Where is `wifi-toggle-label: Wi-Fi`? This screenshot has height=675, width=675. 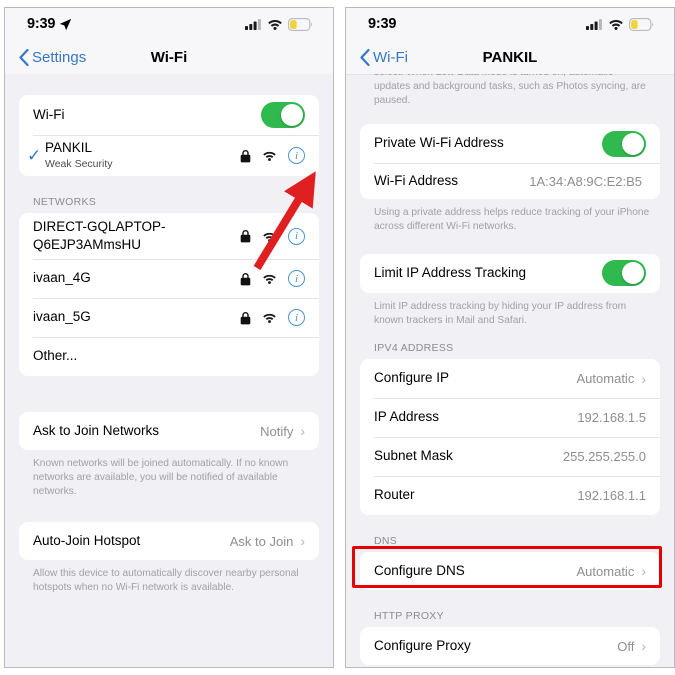
wifi-toggle-label: Wi-Fi is located at coordinates (49, 114).